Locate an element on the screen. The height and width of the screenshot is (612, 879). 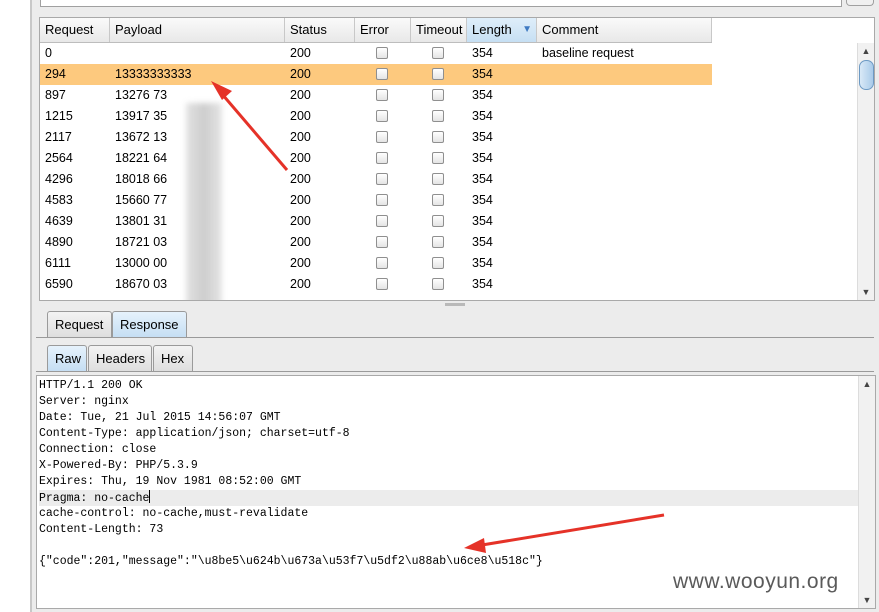
arrow-to-selected-row is located at coordinates (254, 132).